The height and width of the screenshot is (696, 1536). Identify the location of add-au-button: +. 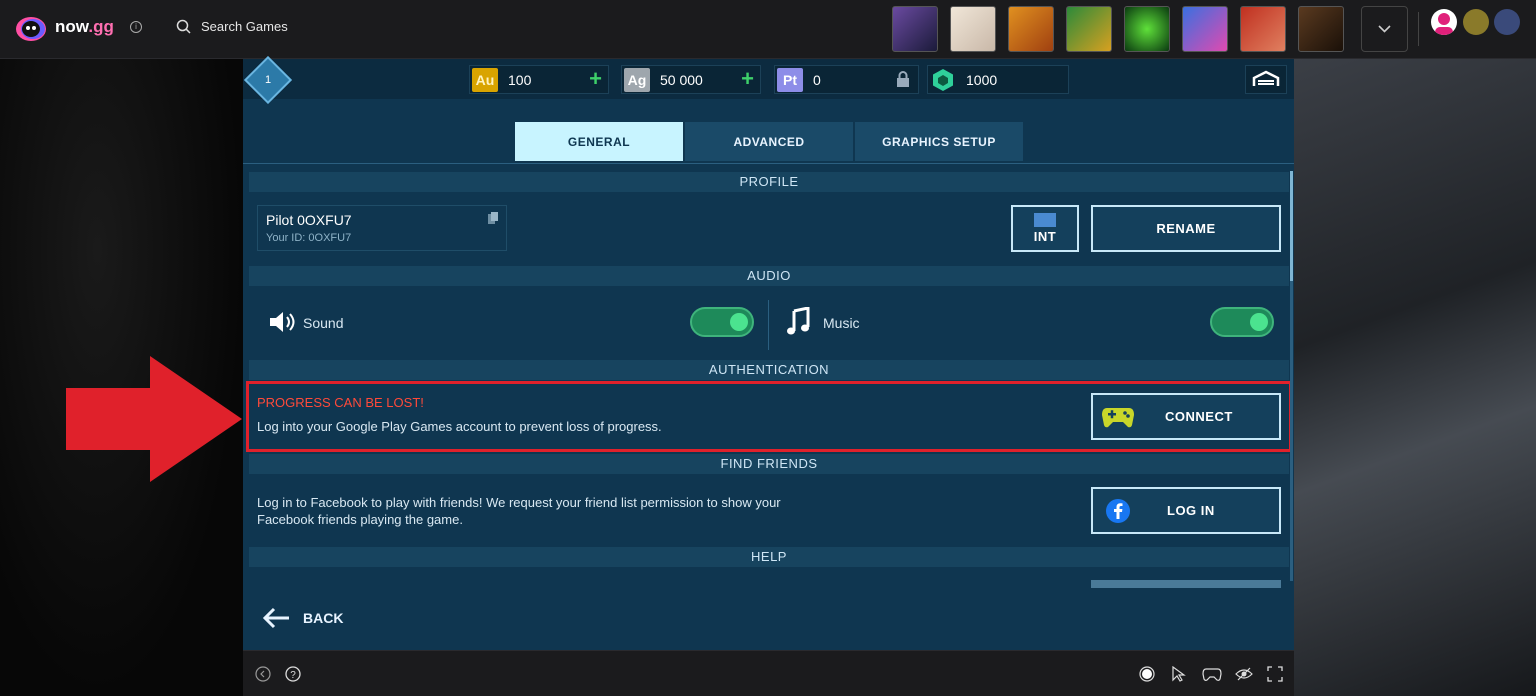
(595, 79).